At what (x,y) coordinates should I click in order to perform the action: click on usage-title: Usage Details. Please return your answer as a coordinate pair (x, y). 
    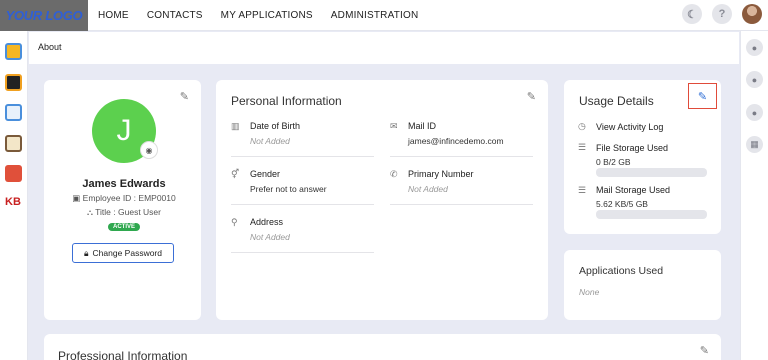
    Looking at the image, I should click on (616, 101).